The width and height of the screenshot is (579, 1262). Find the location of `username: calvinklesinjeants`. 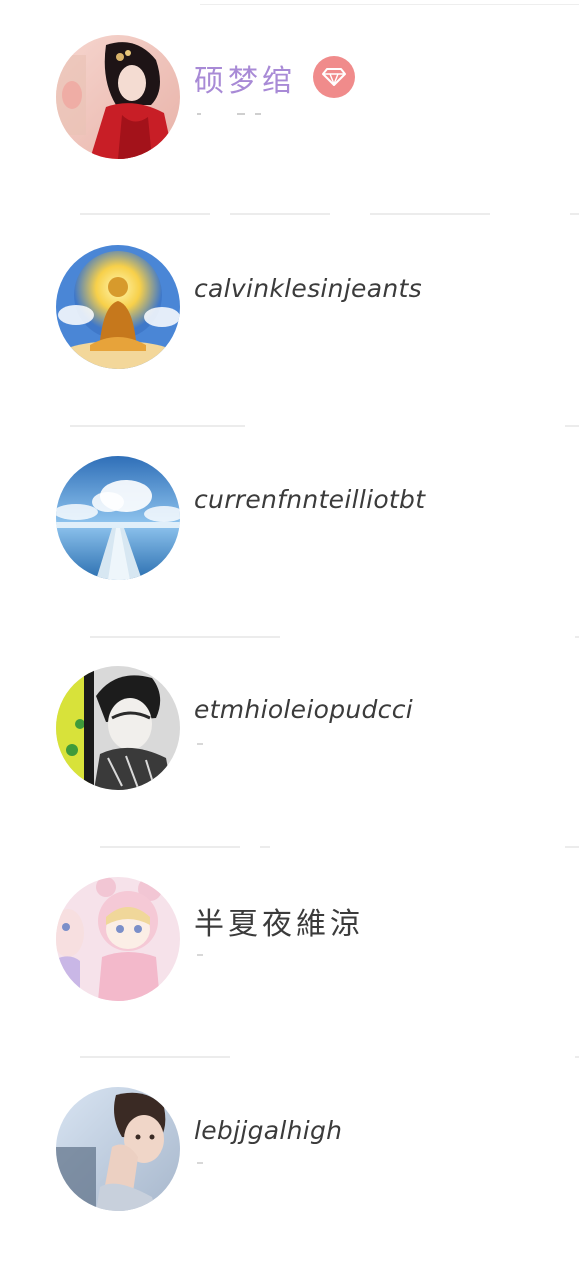

username: calvinklesinjeants is located at coordinates (308, 288).